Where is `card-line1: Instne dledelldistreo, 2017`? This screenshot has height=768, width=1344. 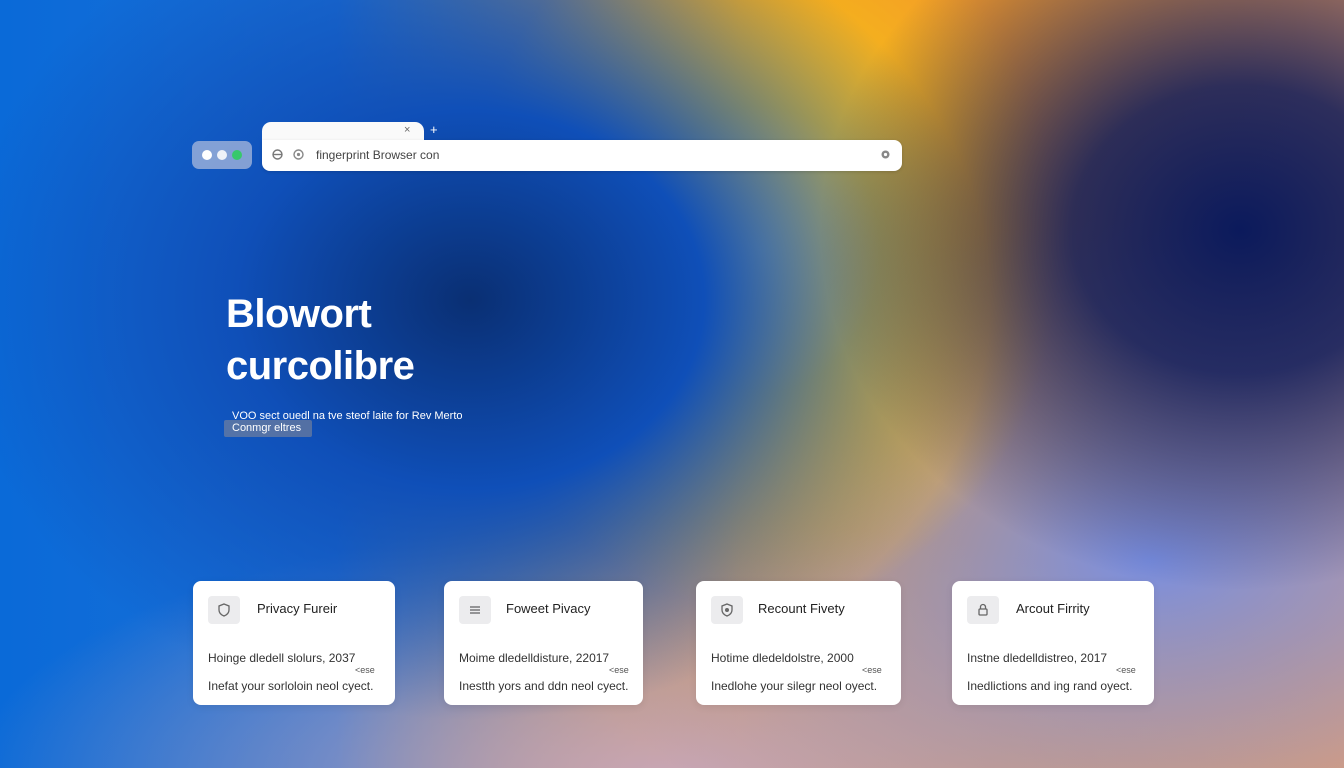
card-line1: Instne dledelldistreo, 2017 is located at coordinates (1037, 658).